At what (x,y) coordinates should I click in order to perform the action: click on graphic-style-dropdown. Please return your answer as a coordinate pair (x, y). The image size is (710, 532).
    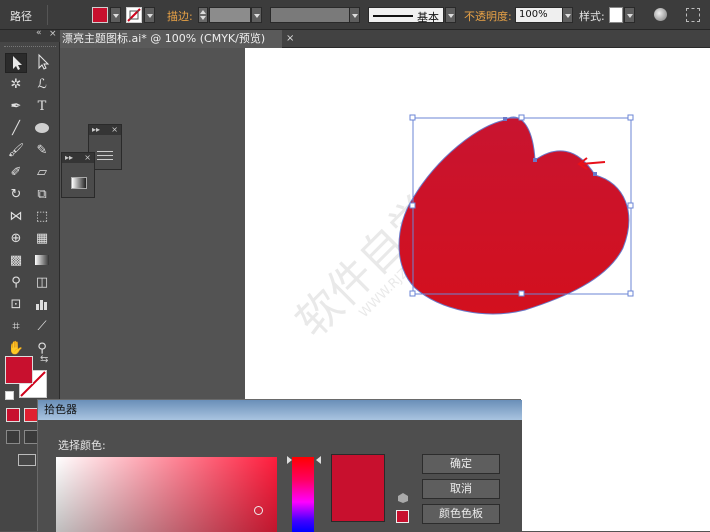
    Looking at the image, I should click on (629, 15).